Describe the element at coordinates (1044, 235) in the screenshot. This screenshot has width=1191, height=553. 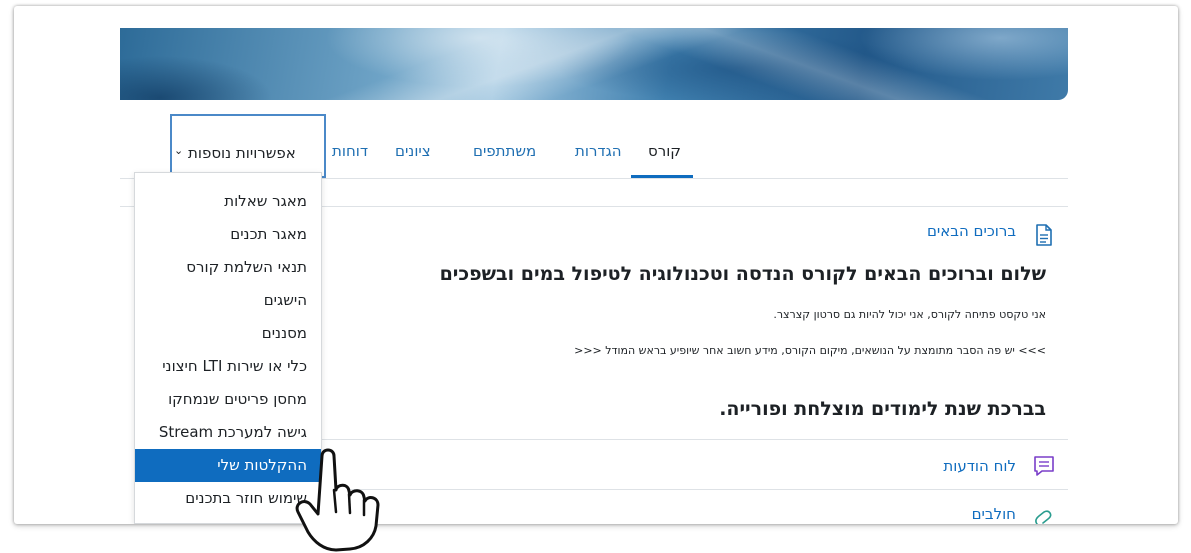
I see `page-icon` at that location.